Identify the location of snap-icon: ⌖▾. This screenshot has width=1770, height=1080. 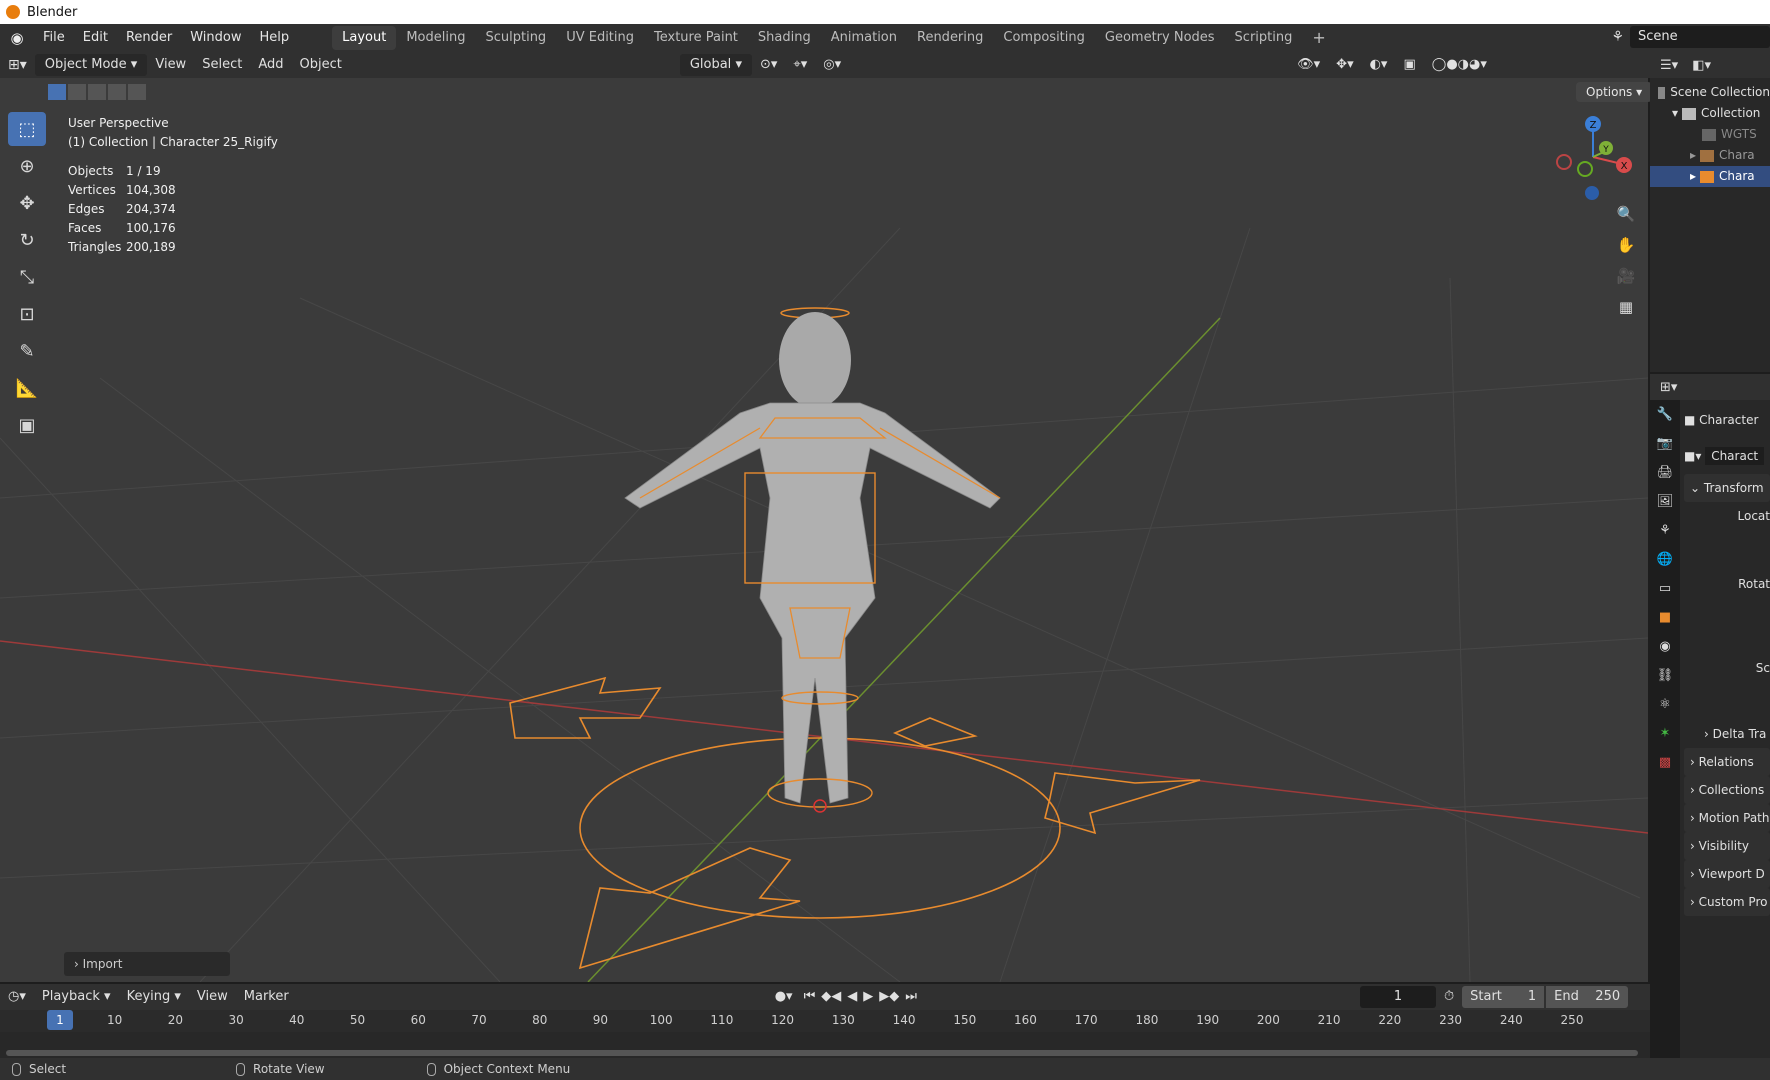
(800, 65).